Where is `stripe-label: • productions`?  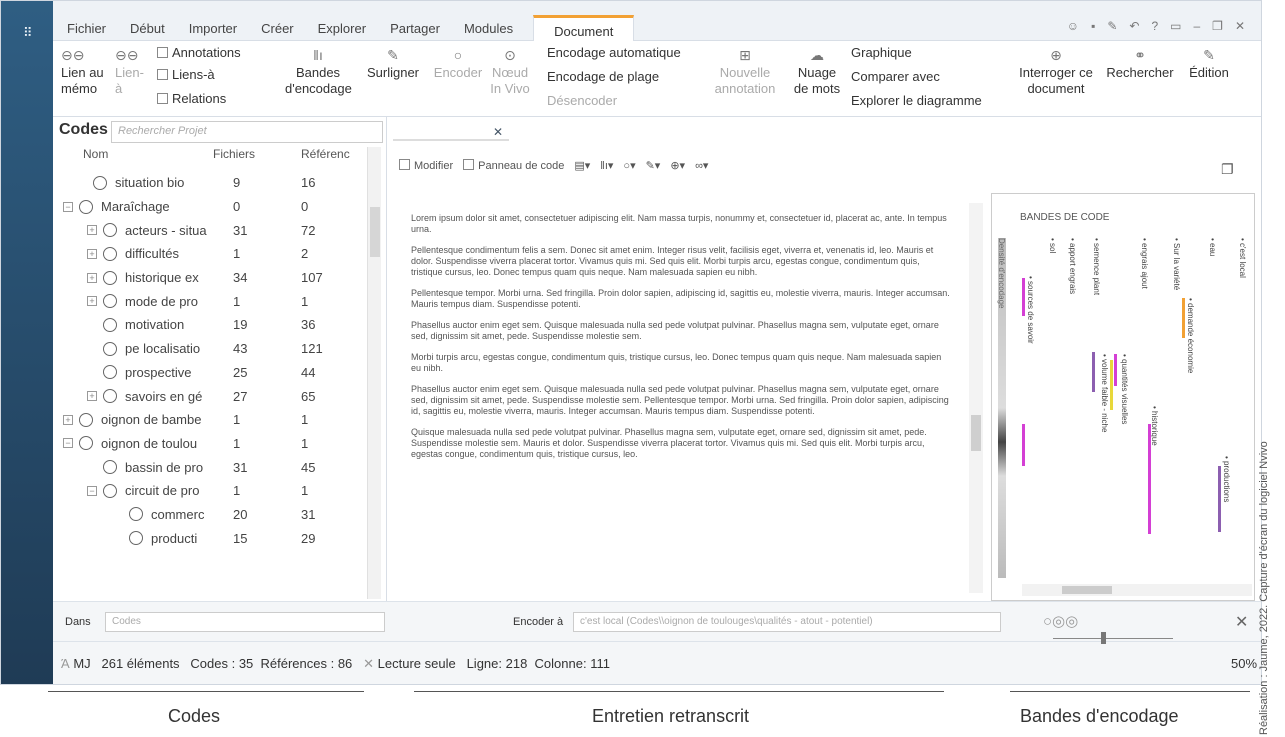 stripe-label: • productions is located at coordinates (1226, 479).